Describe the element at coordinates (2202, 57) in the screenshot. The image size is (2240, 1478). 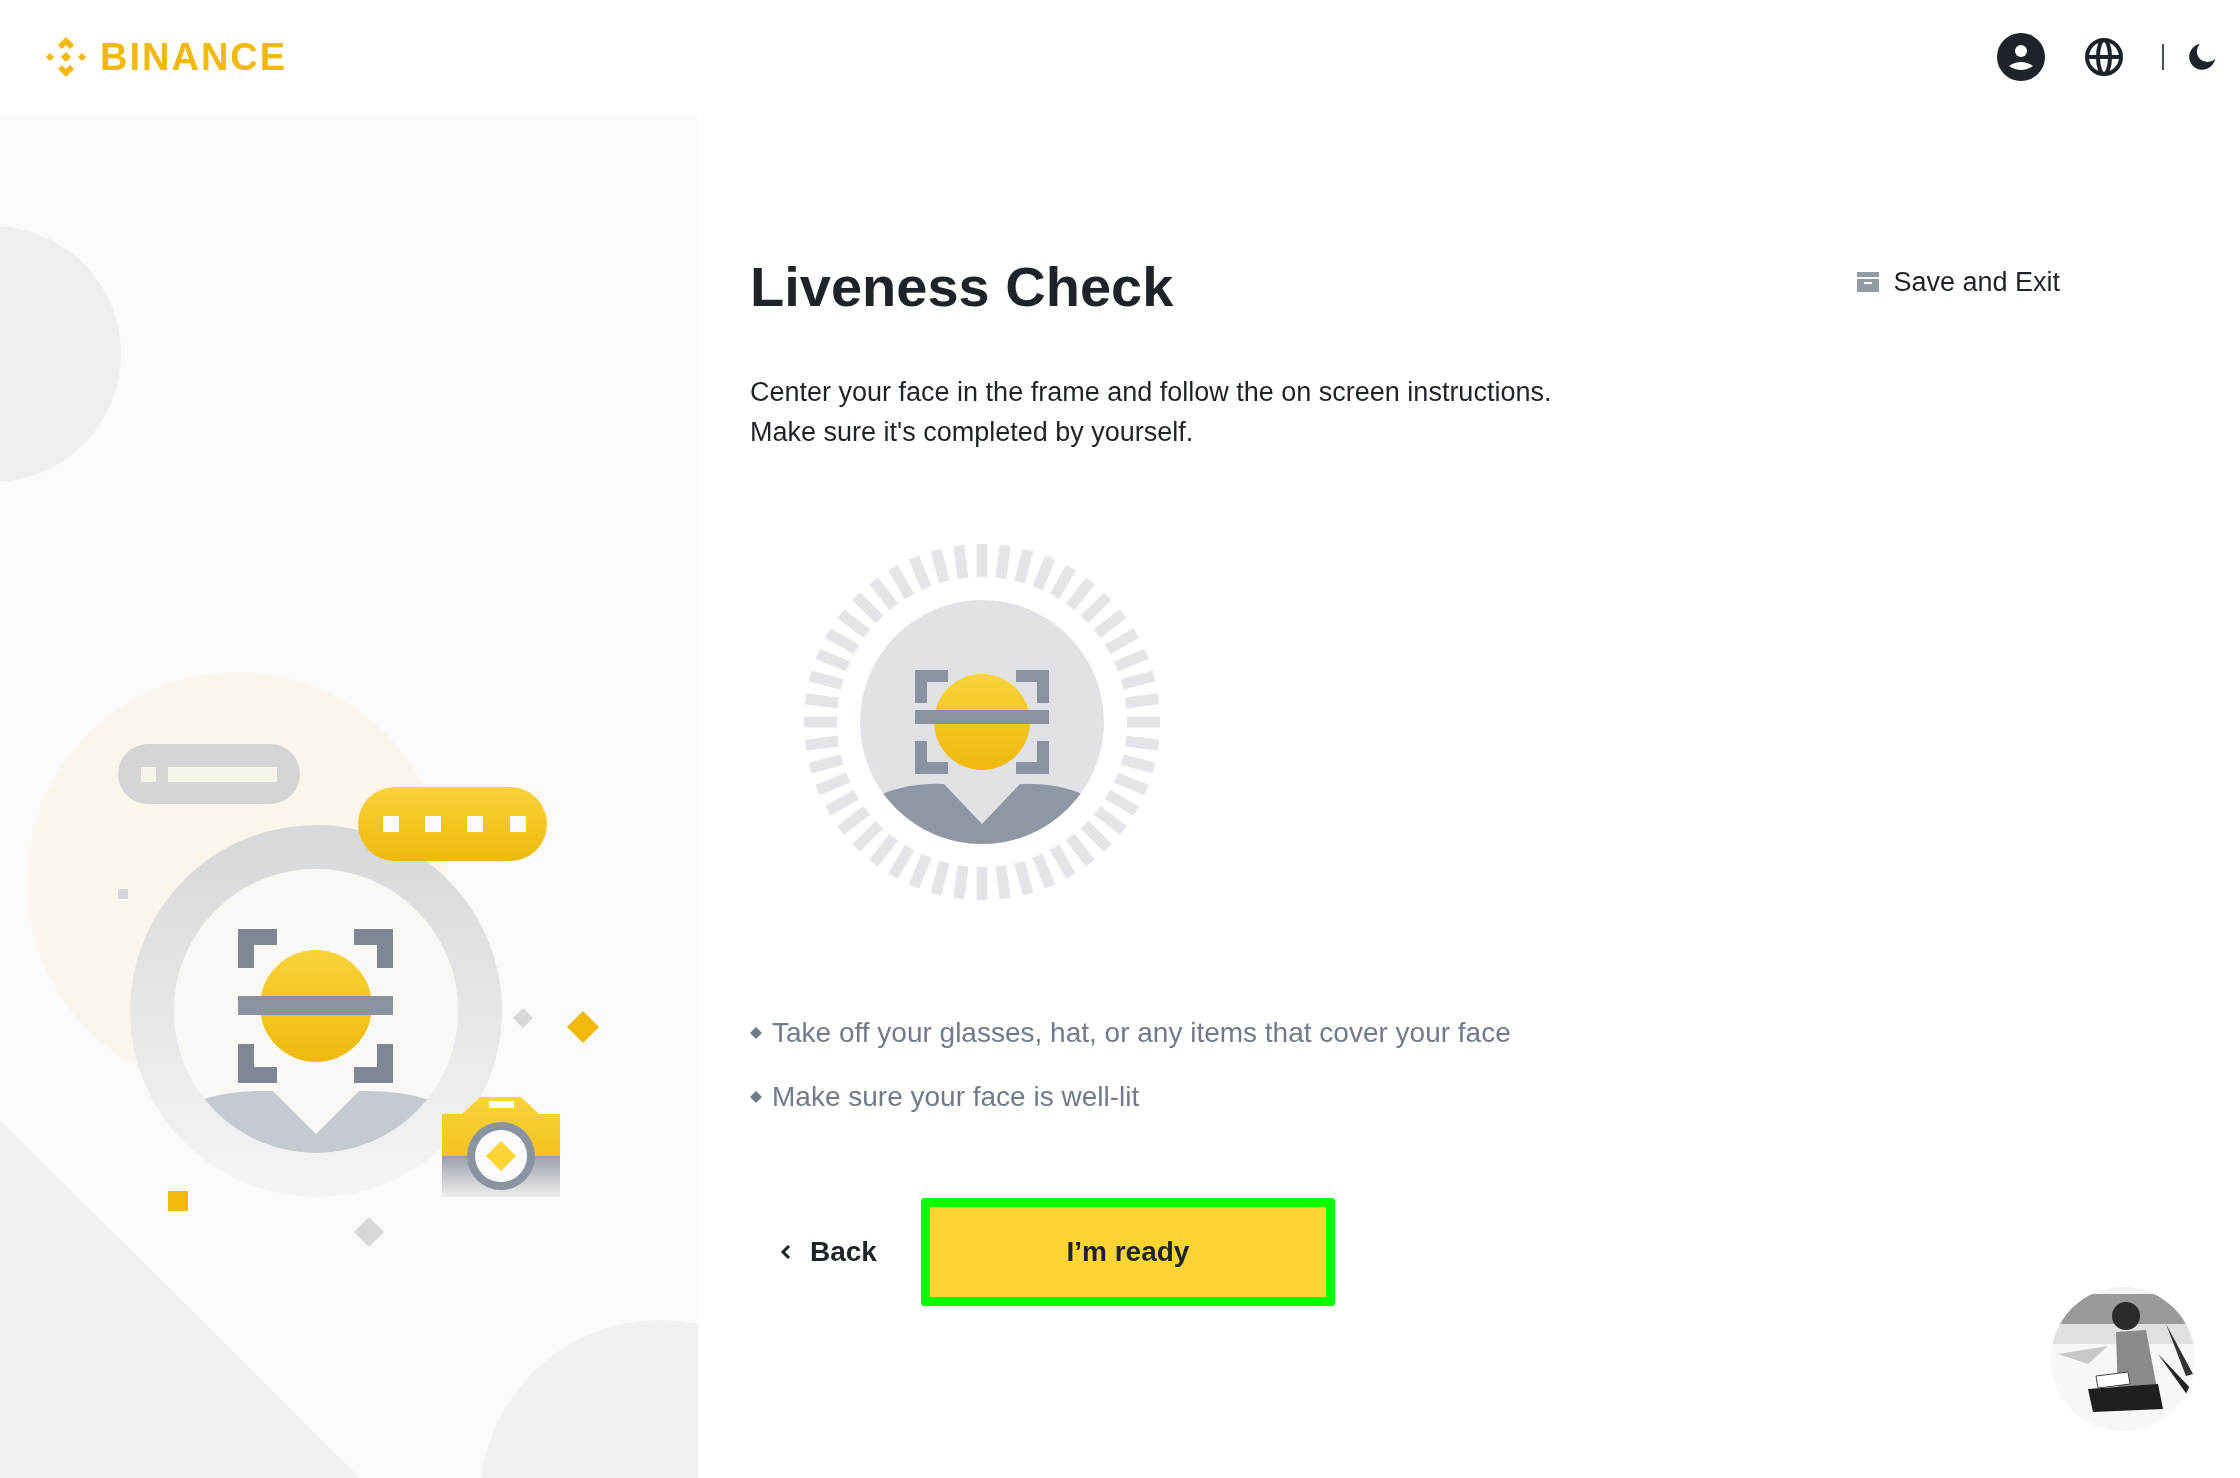
I see `moon-icon` at that location.